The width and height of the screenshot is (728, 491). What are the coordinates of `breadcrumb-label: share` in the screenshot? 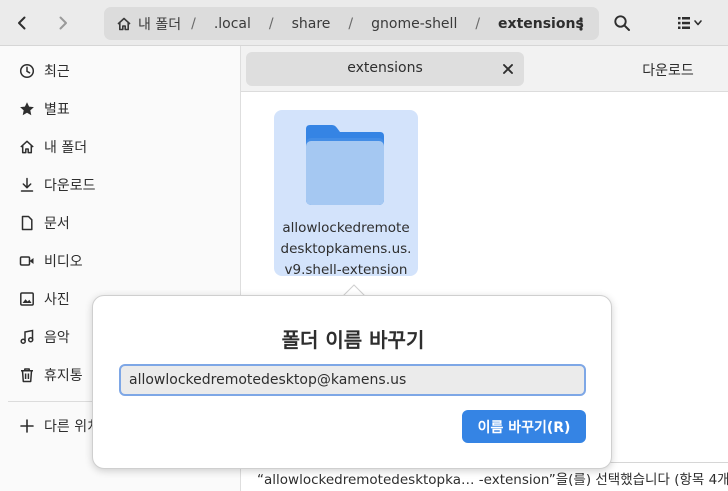 It's located at (311, 23).